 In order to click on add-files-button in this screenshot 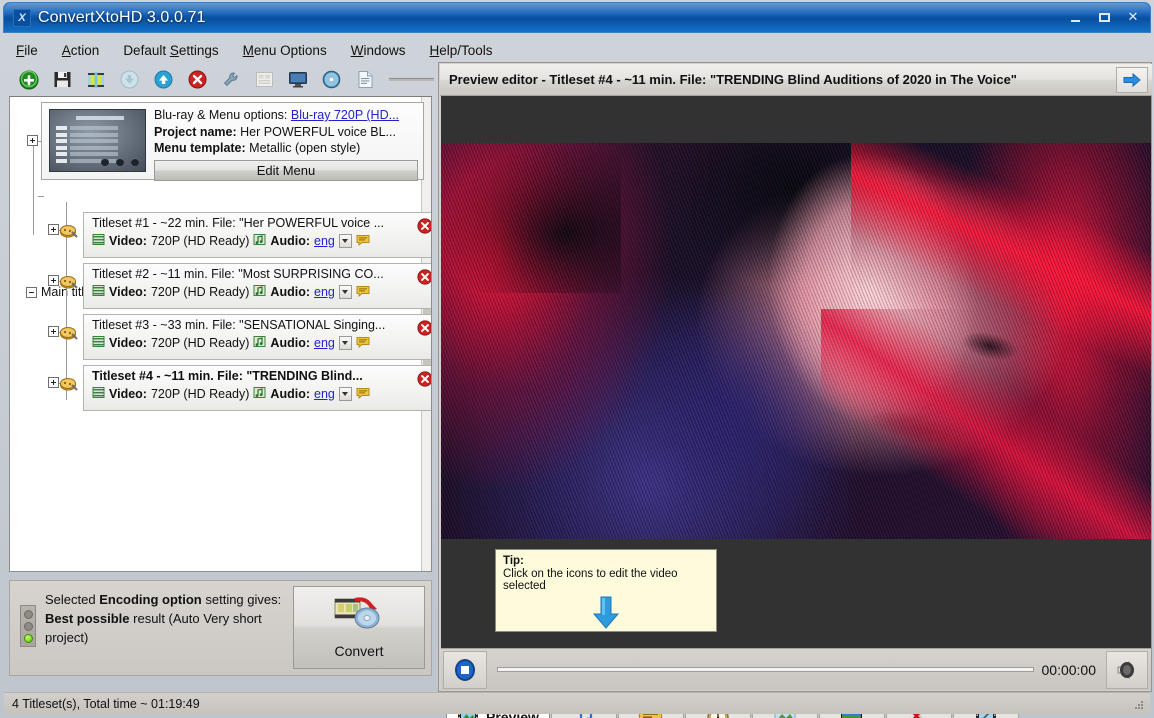, I will do `click(29, 80)`.